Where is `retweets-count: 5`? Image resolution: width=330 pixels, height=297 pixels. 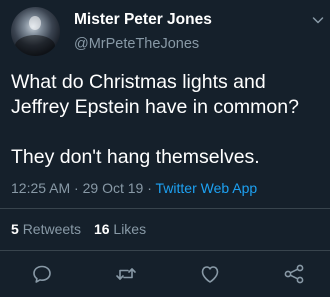
retweets-count: 5 is located at coordinates (15, 229).